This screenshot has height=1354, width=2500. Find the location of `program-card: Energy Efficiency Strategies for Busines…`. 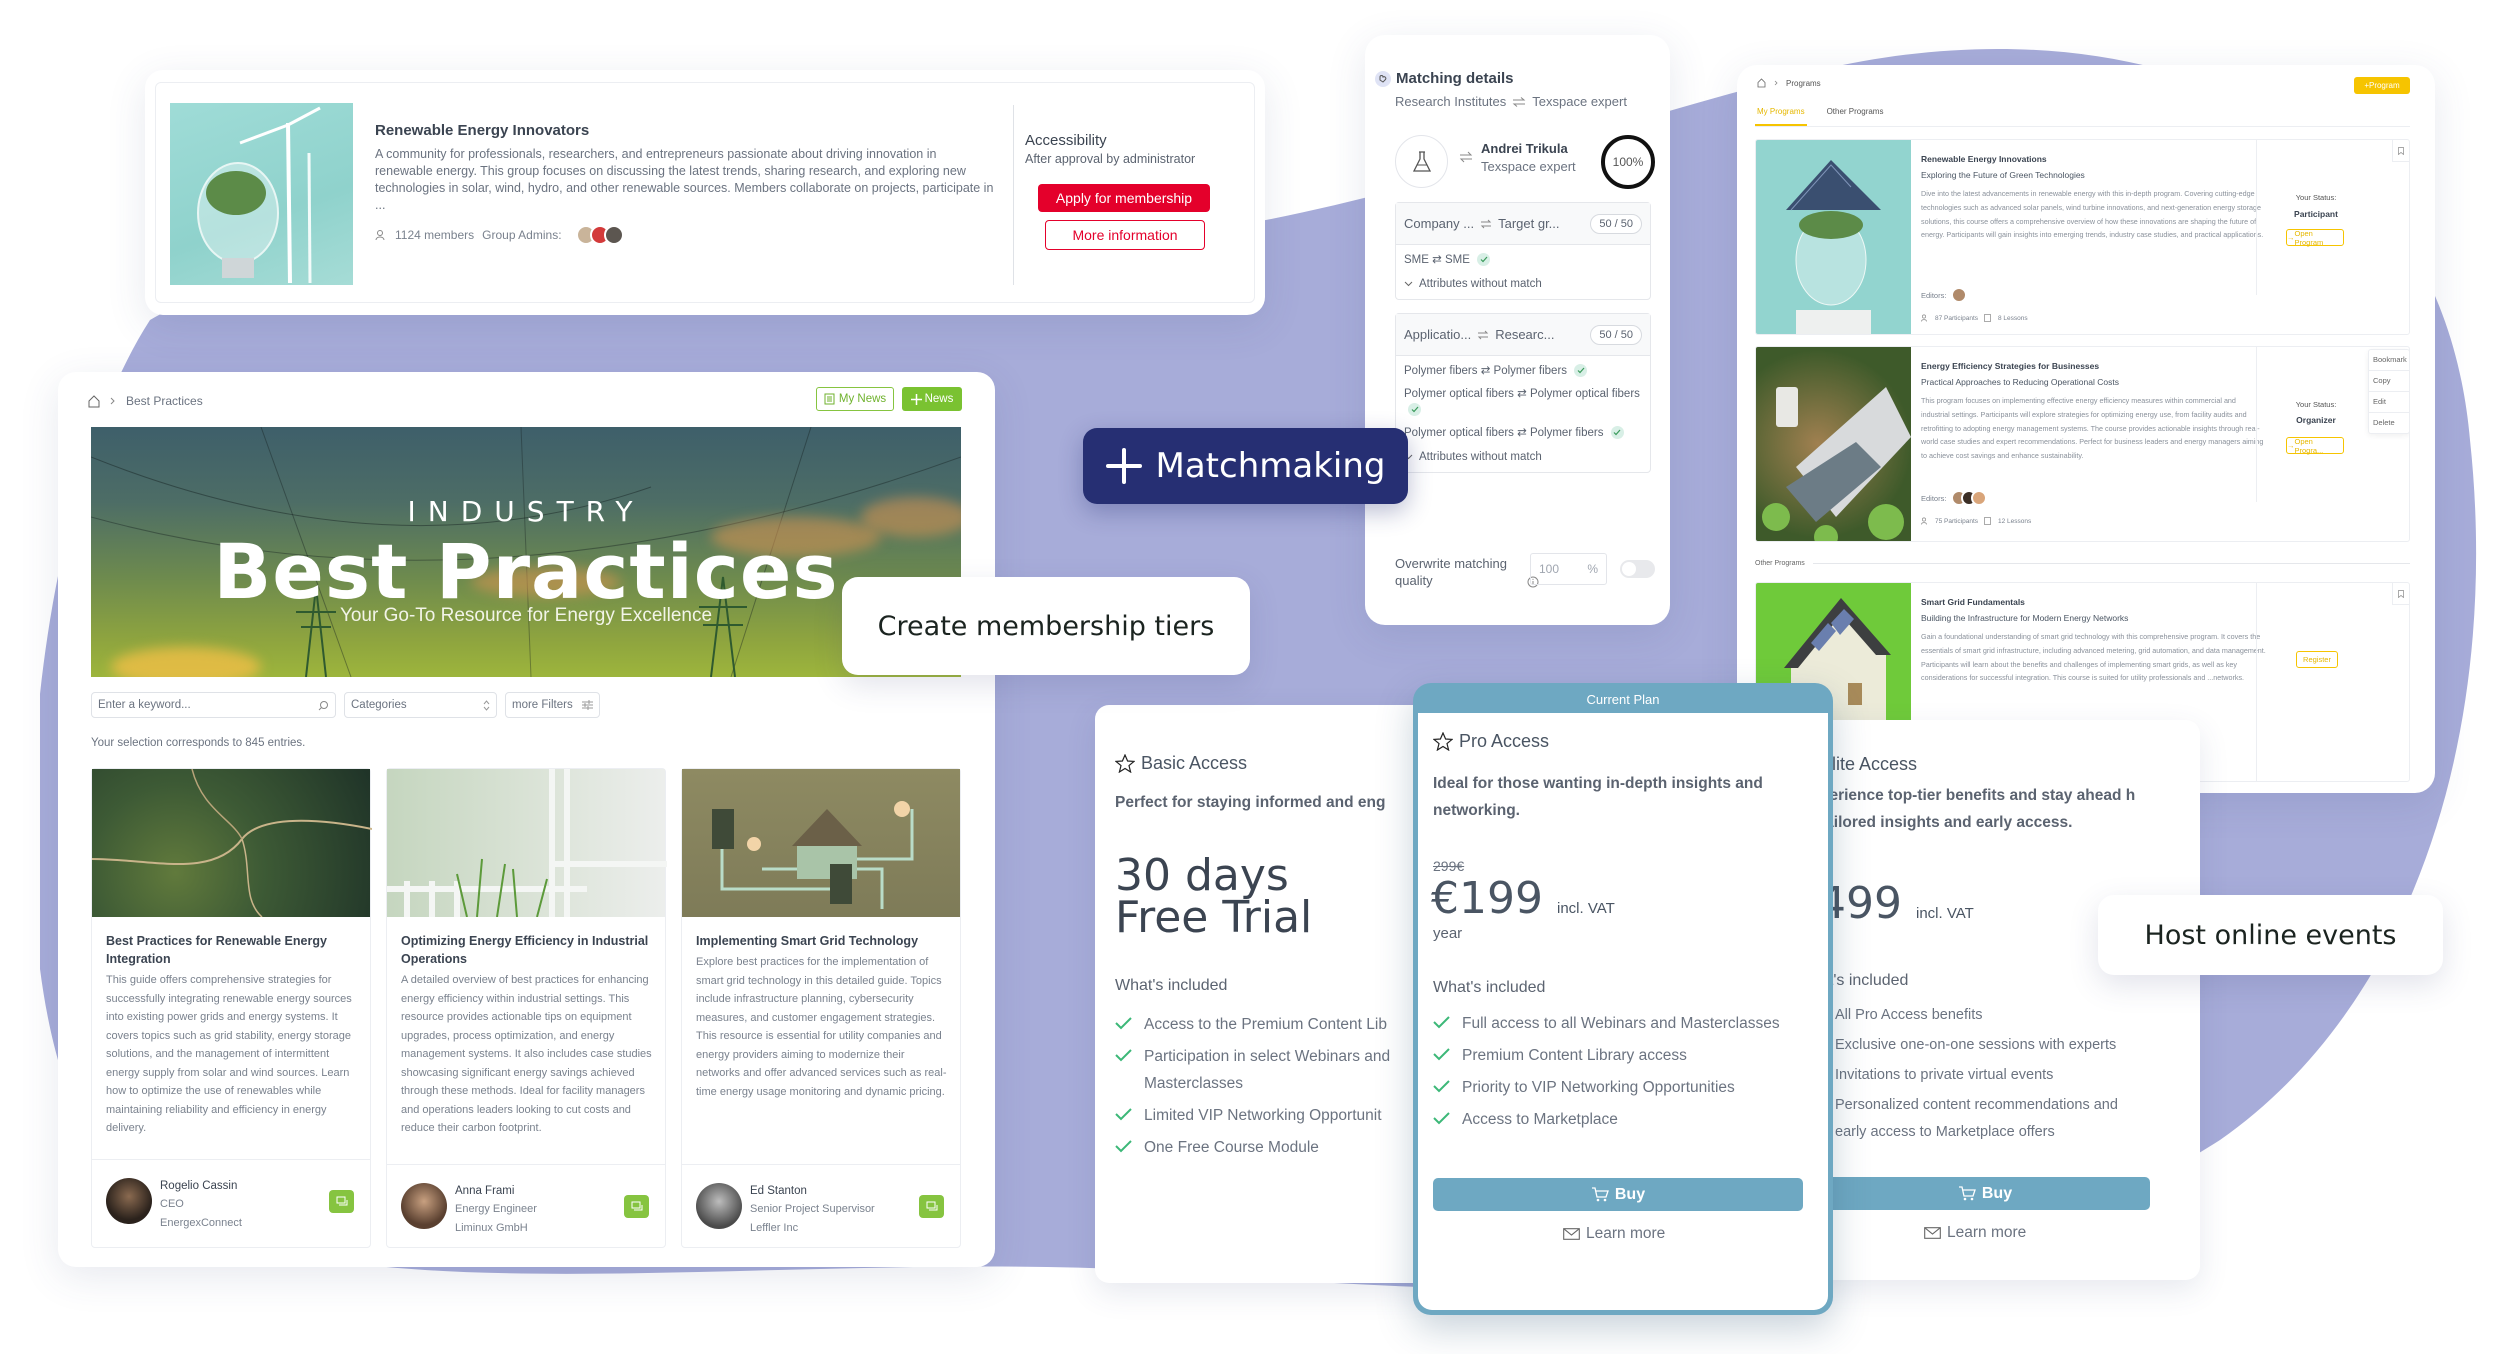

program-card: Energy Efficiency Strategies for Busines… is located at coordinates (2082, 444).